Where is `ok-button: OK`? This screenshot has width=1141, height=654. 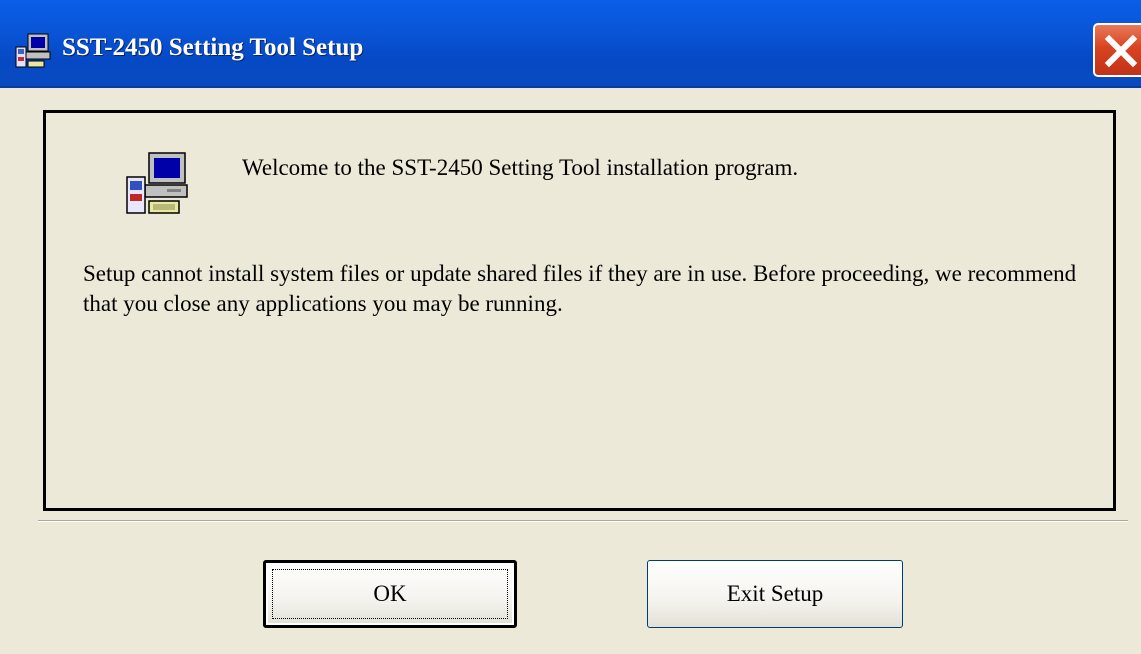
ok-button: OK is located at coordinates (390, 594).